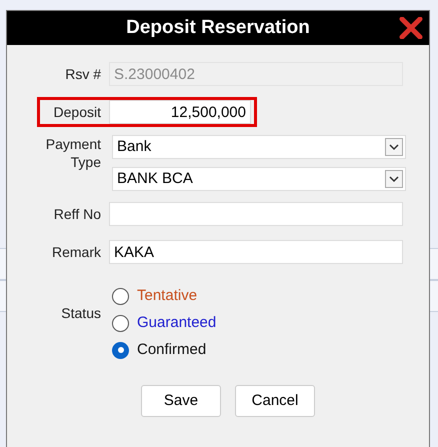 Image resolution: width=438 pixels, height=447 pixels. Describe the element at coordinates (256, 214) in the screenshot. I see `text-field` at that location.